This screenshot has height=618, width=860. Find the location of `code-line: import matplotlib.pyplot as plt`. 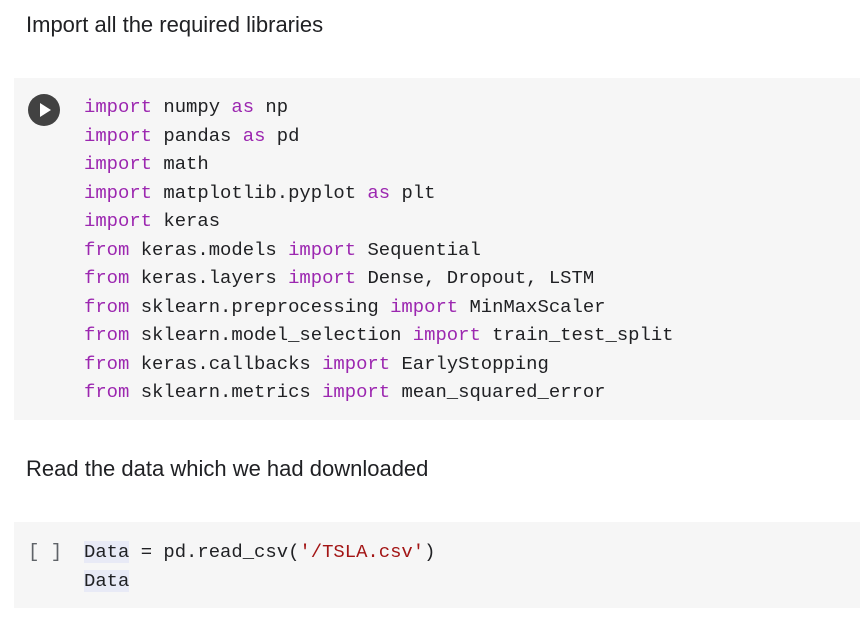

code-line: import matplotlib.pyplot as plt is located at coordinates (379, 193).